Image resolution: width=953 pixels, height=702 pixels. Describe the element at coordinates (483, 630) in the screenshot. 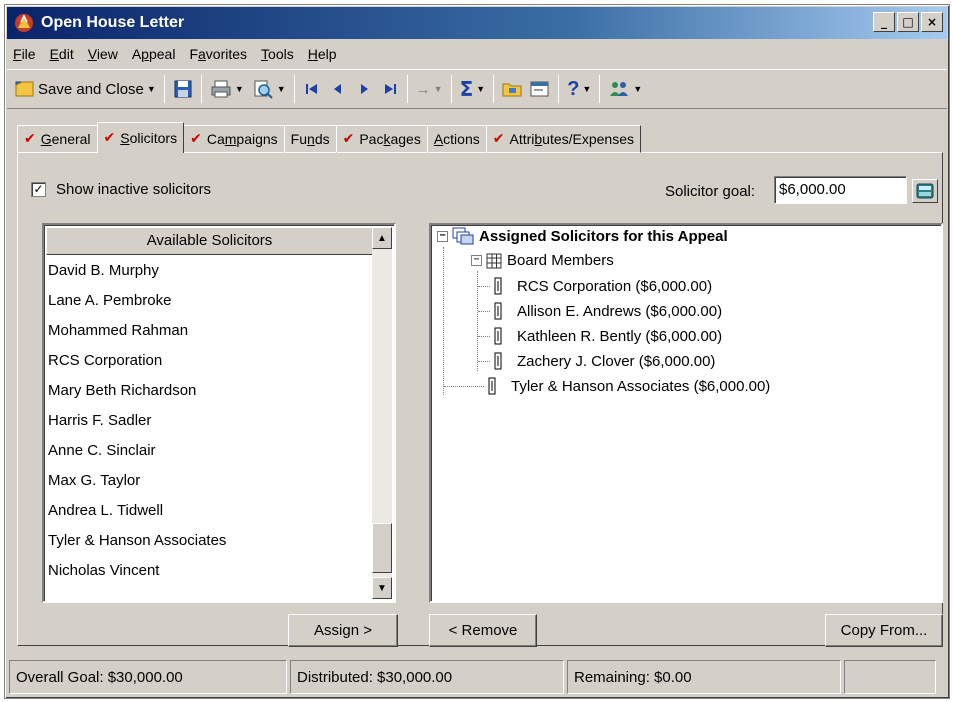

I see `remove-button: < Remove` at that location.